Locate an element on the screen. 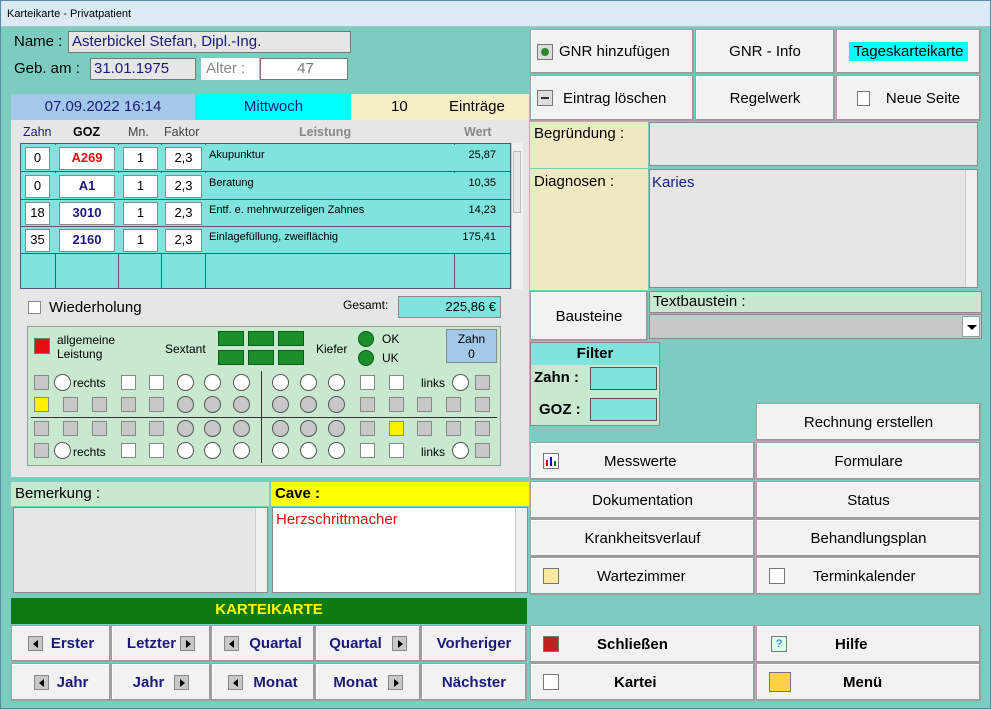 This screenshot has width=991, height=709. textbaustein-select is located at coordinates (815, 326).